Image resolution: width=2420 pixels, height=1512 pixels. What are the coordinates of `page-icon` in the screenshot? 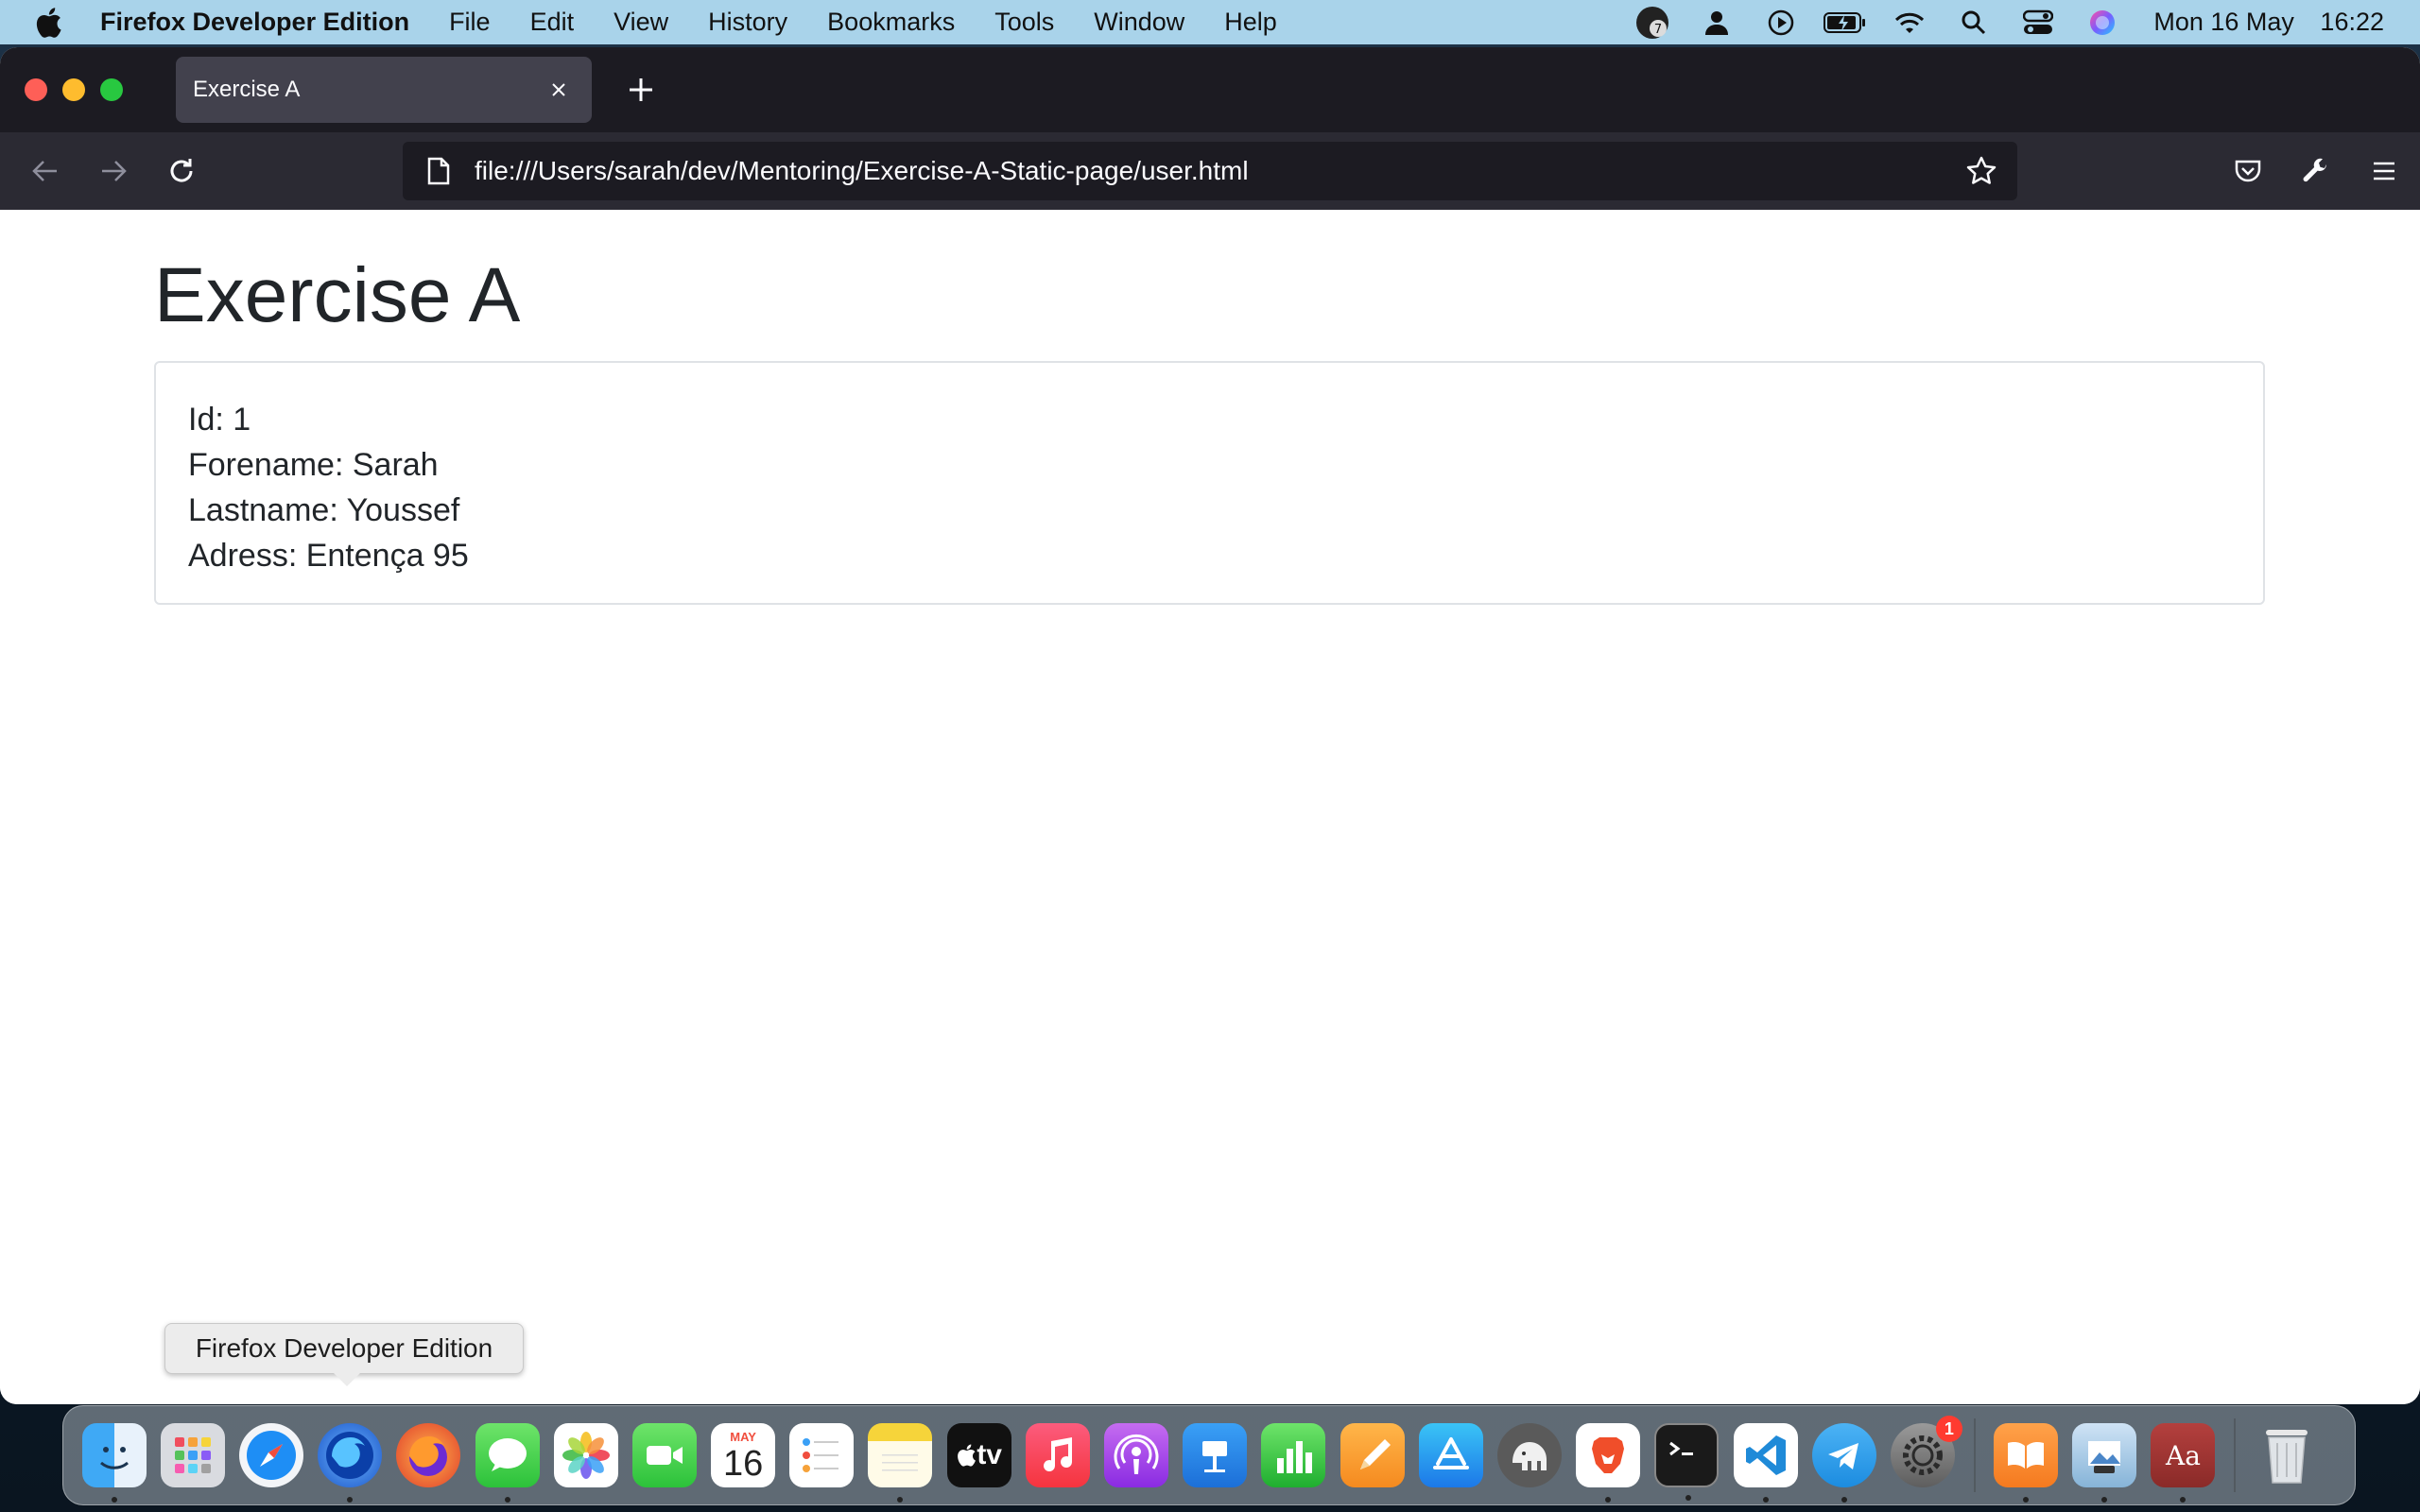 It's located at (439, 171).